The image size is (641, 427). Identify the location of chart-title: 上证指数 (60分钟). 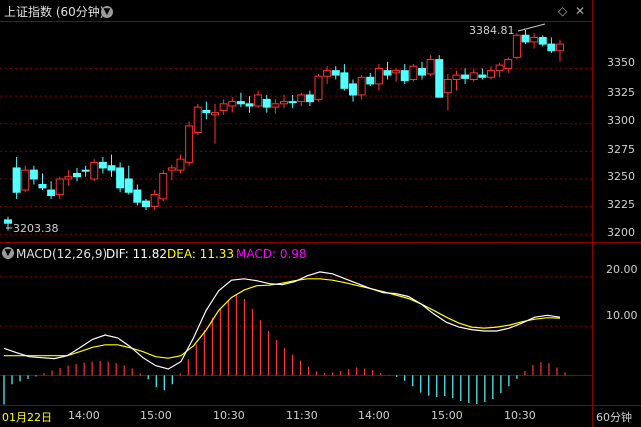
(54, 12).